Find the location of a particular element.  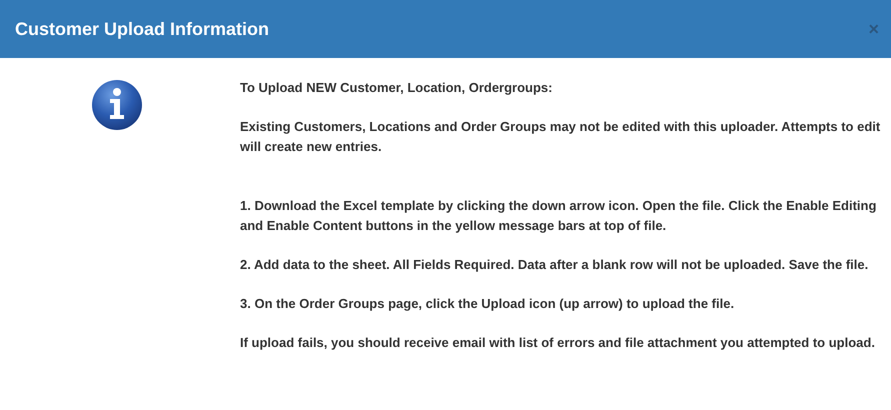

instruction-text: If upload fails, you should receive email with list of errors and file attachment you attempted to upload. is located at coordinates (558, 343).